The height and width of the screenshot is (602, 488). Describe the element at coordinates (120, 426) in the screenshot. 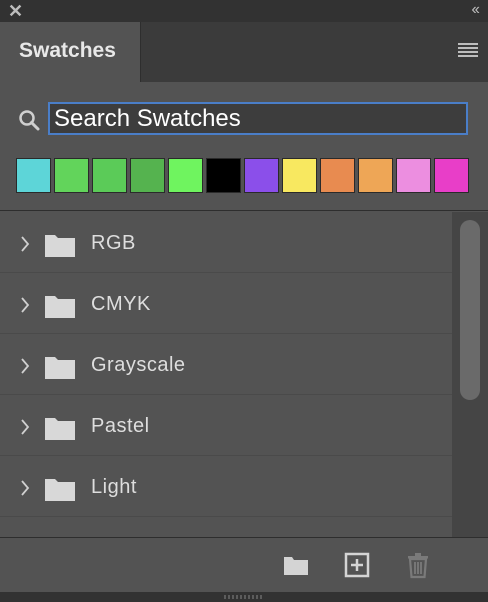

I see `swatch-group-label: Pastel` at that location.